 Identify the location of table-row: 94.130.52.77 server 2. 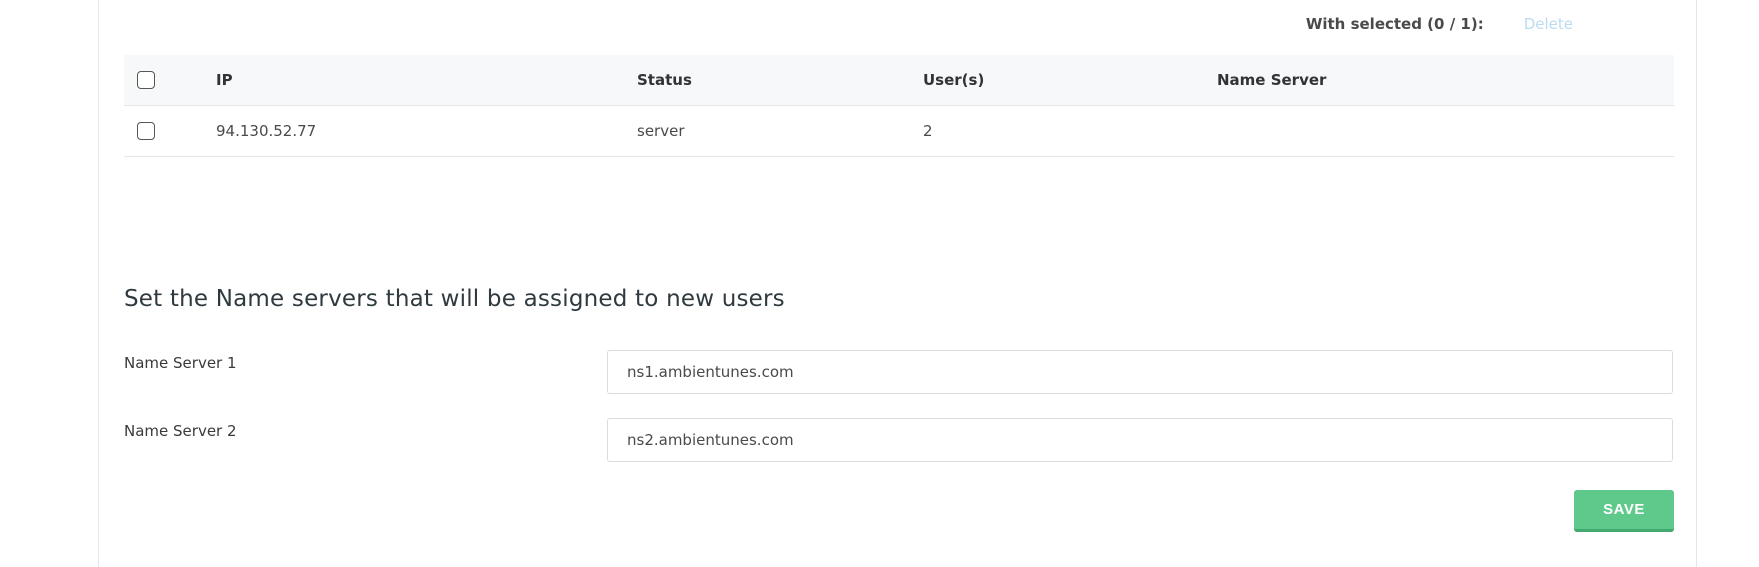
(899, 131).